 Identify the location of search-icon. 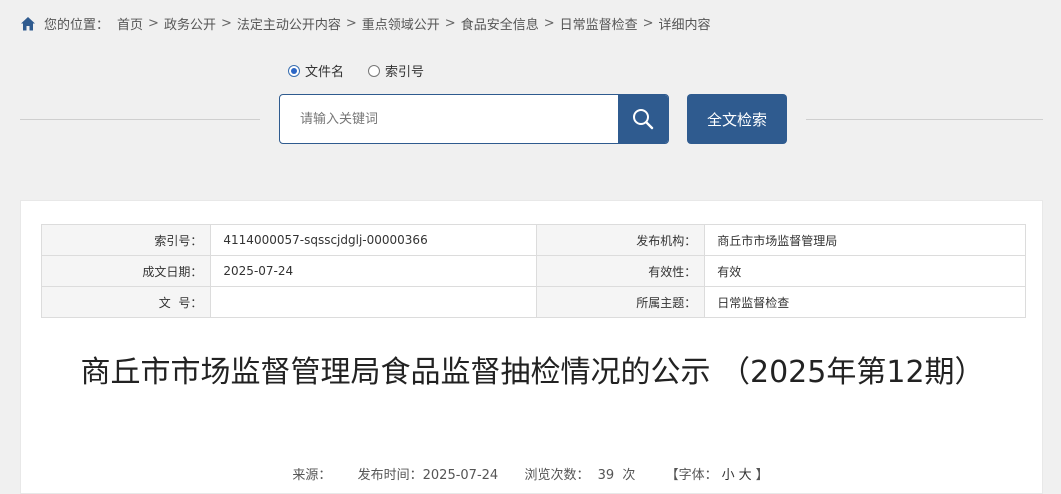
(643, 119).